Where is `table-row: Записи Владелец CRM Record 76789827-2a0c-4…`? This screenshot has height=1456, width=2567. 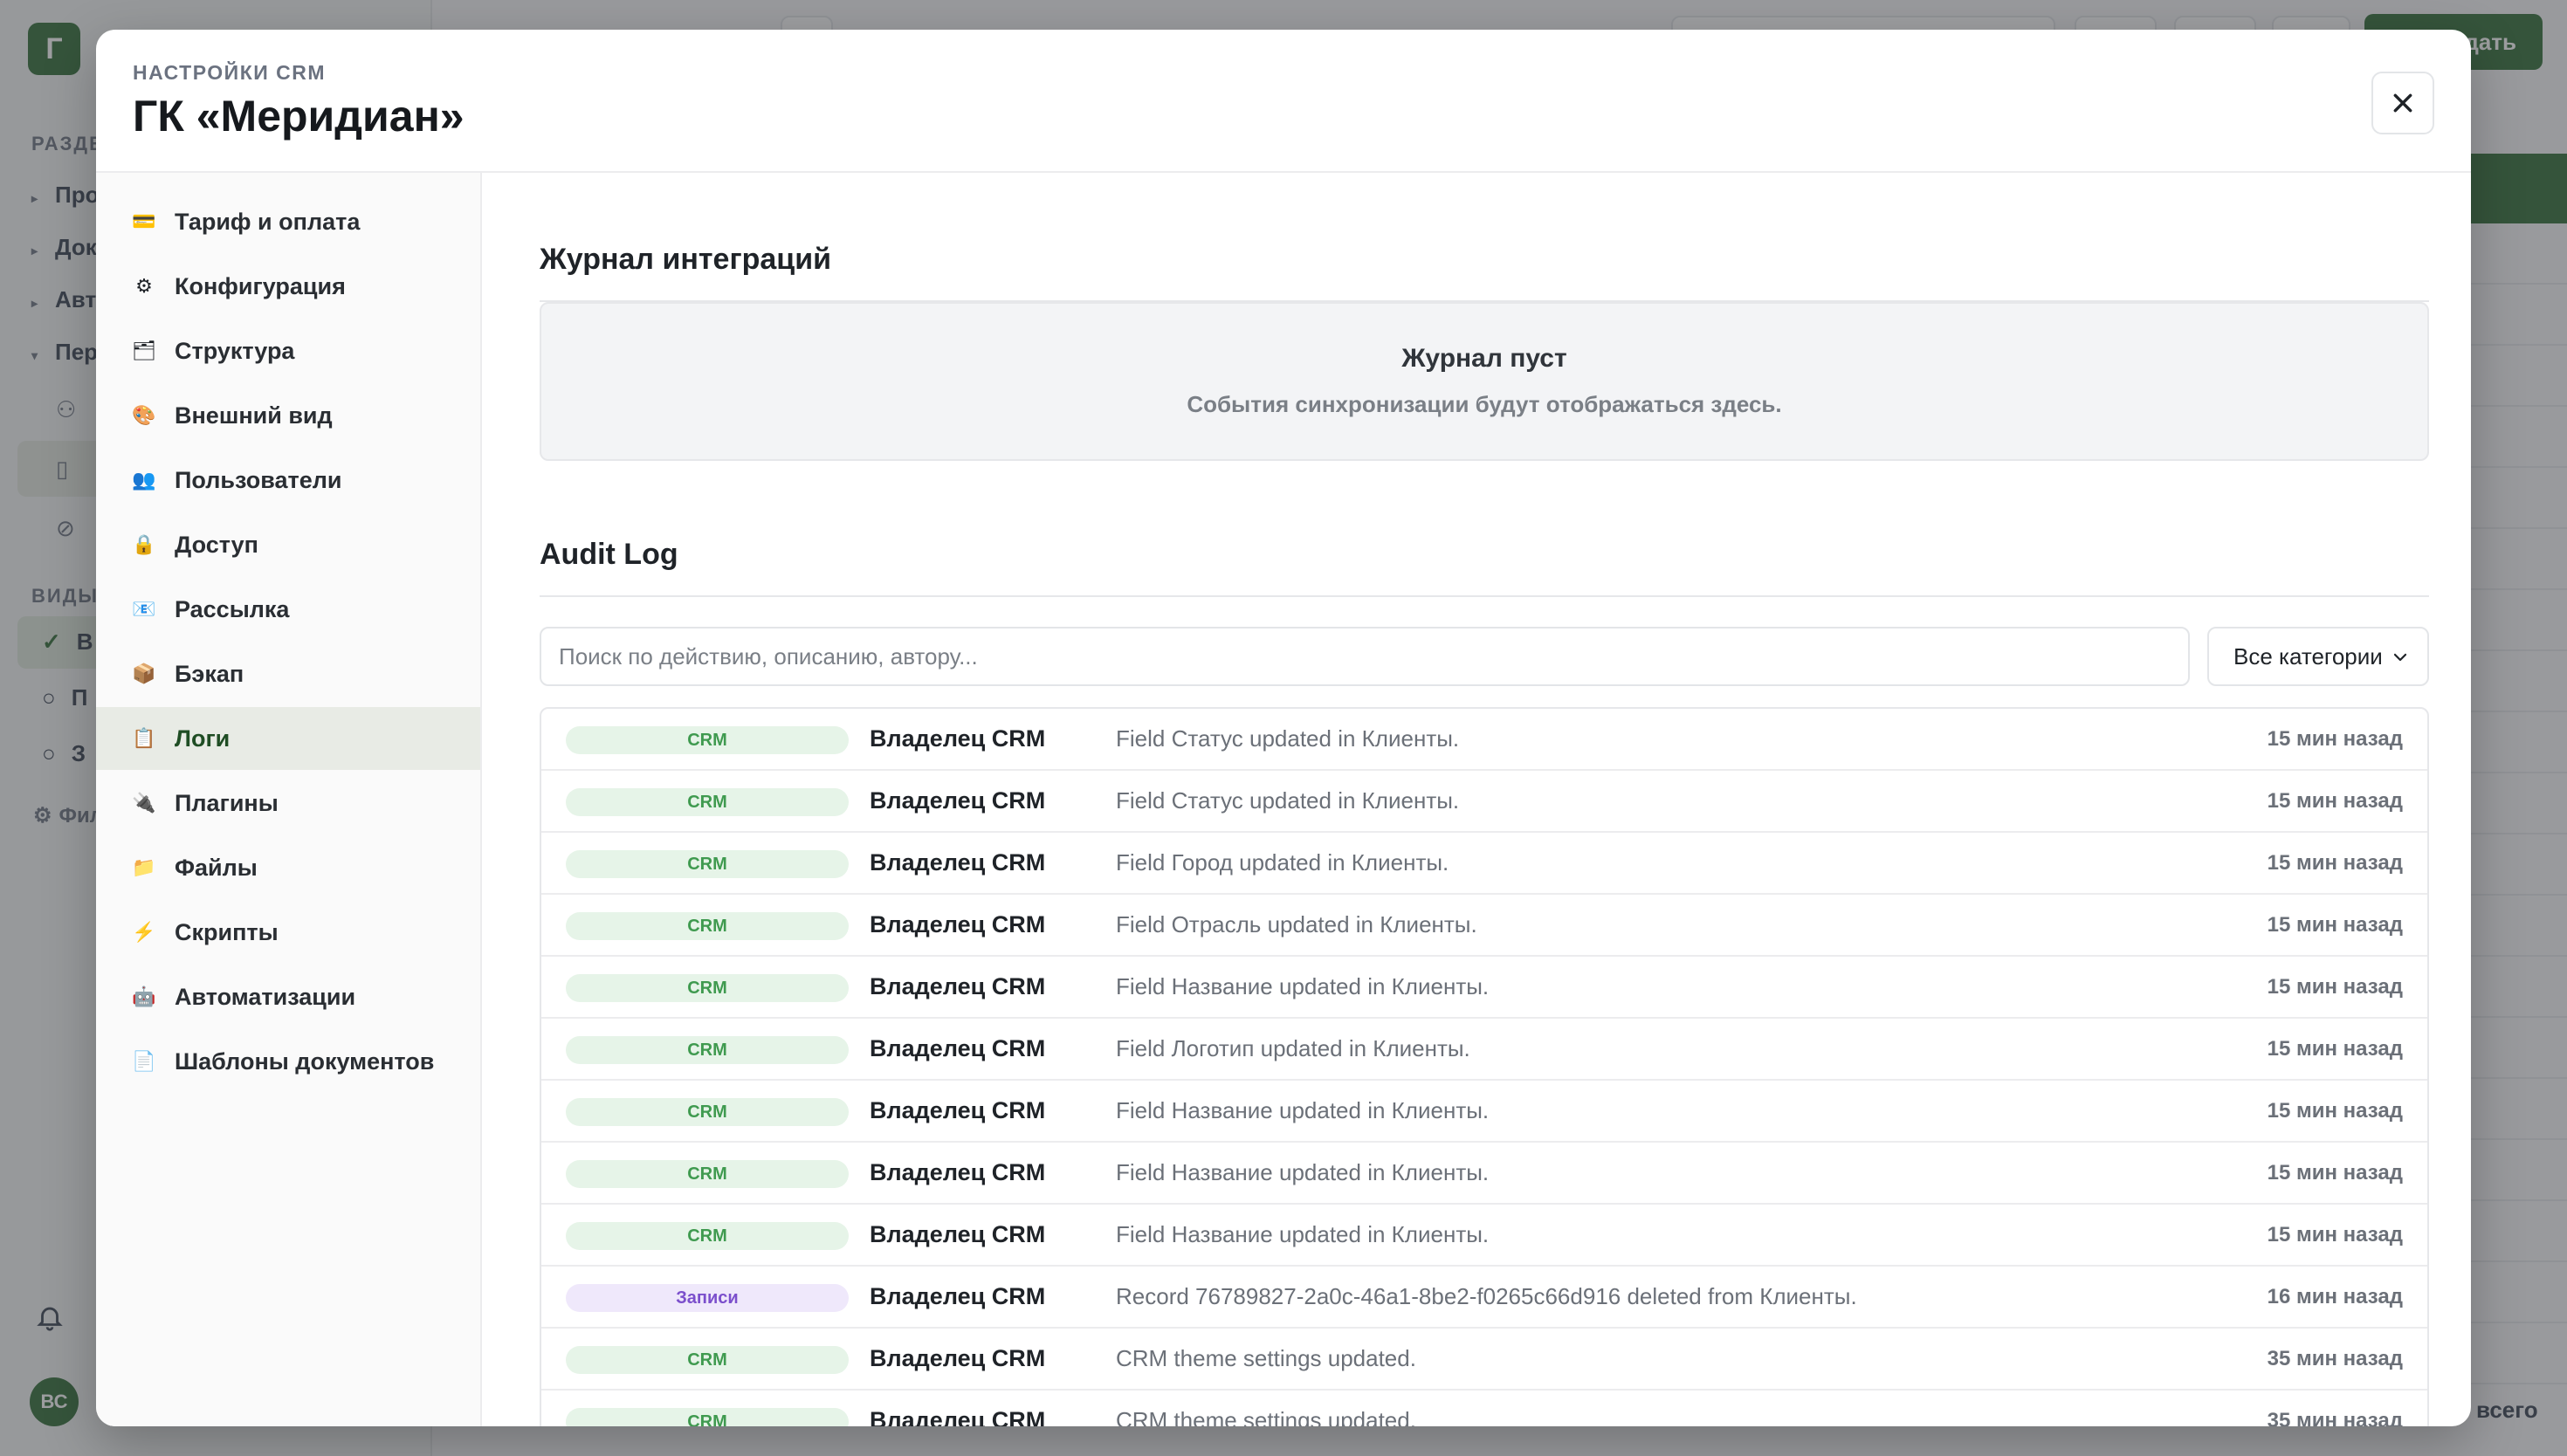 table-row: Записи Владелец CRM Record 76789827-2a0c-4… is located at coordinates (1484, 1298).